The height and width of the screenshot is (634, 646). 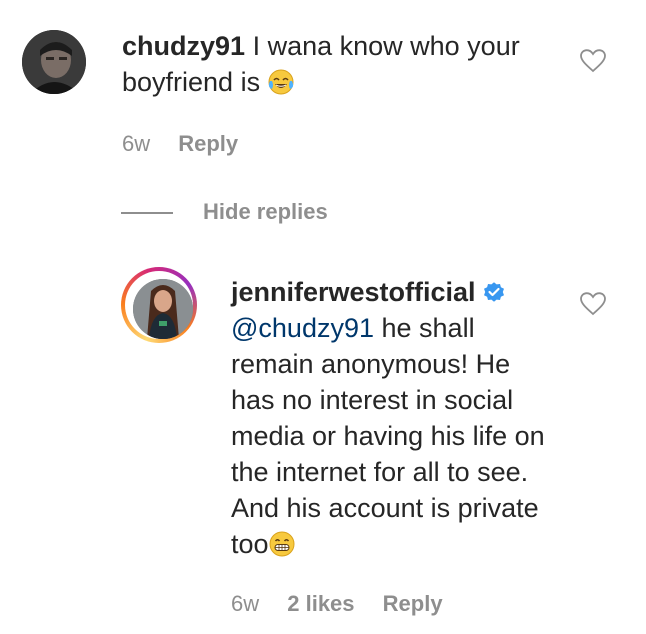 I want to click on grinning-face-with-smiling-eyes-icon, so click(x=282, y=544).